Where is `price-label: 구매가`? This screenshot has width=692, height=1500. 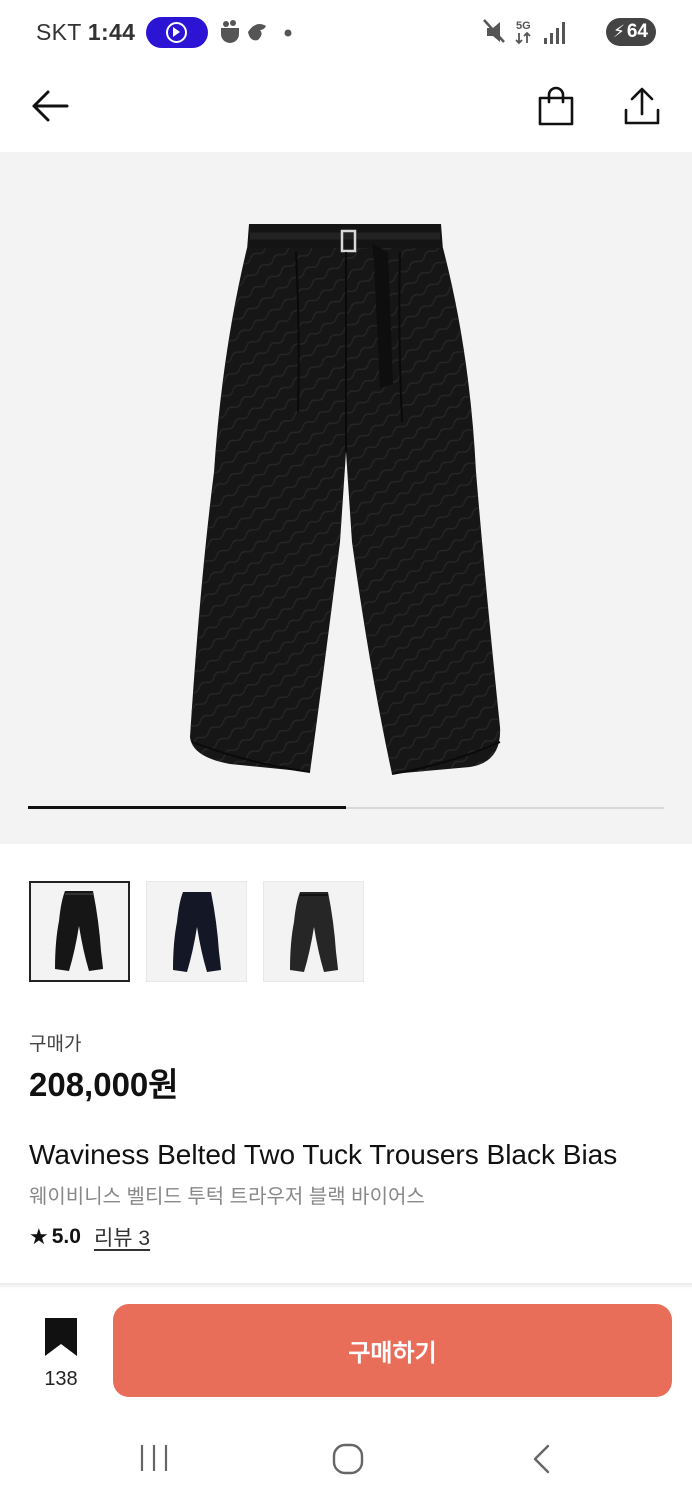 price-label: 구매가 is located at coordinates (55, 1044).